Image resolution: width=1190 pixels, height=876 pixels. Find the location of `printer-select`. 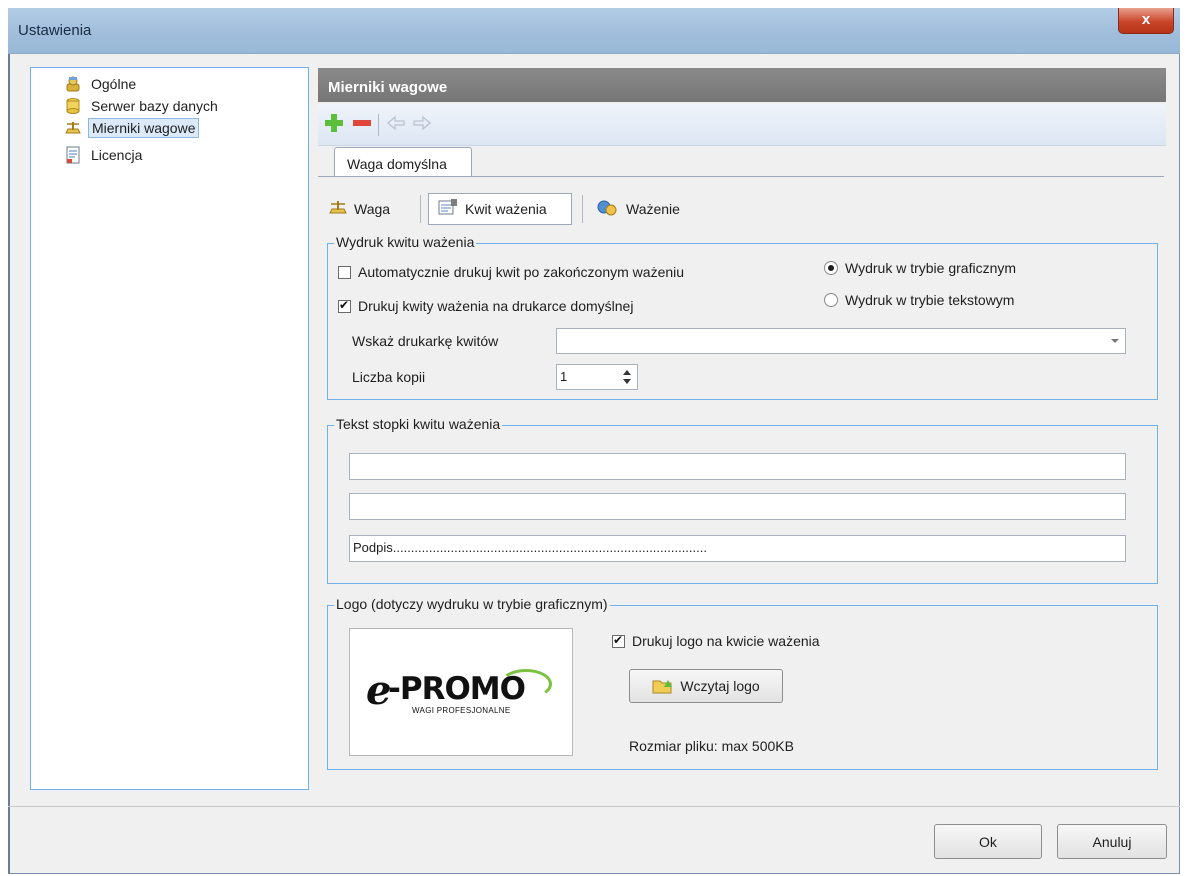

printer-select is located at coordinates (841, 341).